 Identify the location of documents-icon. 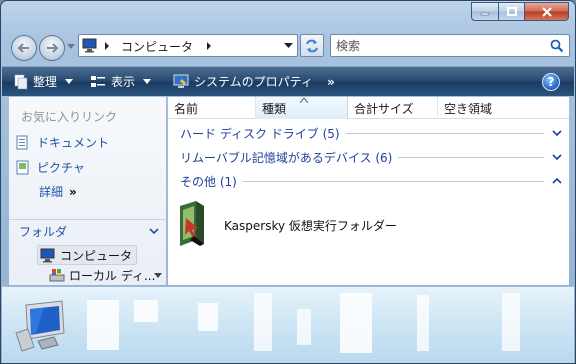
(22, 142).